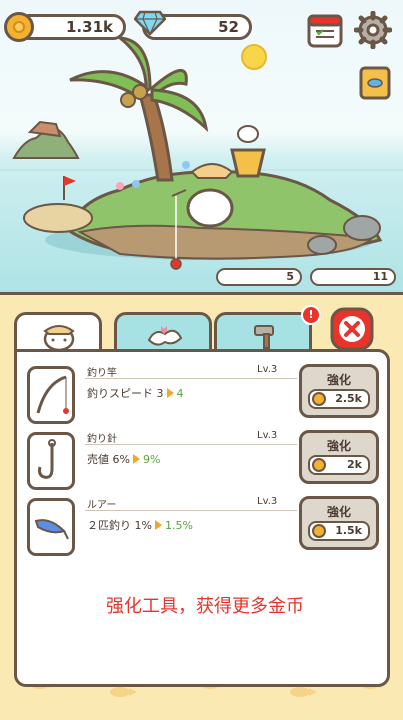 Image resolution: width=403 pixels, height=720 pixels. I want to click on catch-count: 5, so click(290, 276).